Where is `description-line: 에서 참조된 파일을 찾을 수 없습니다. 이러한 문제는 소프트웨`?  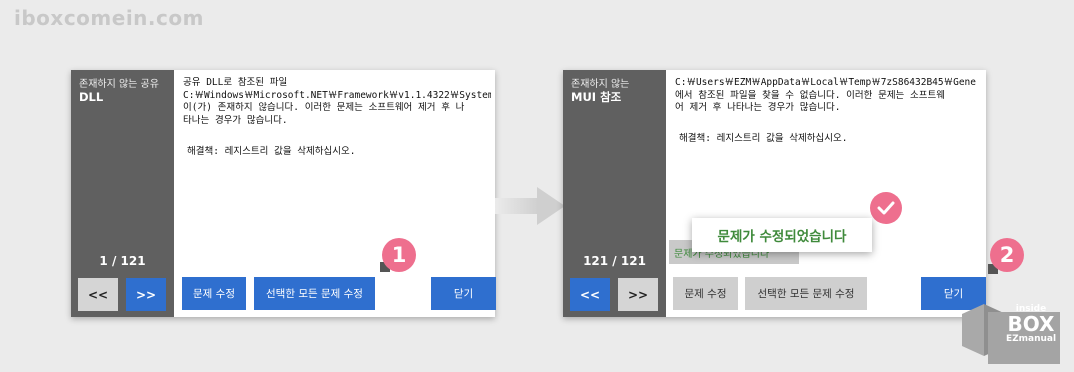
description-line: 에서 참조된 파일을 찾을 수 없습니다. 이러한 문제는 소프트웨 is located at coordinates (810, 95).